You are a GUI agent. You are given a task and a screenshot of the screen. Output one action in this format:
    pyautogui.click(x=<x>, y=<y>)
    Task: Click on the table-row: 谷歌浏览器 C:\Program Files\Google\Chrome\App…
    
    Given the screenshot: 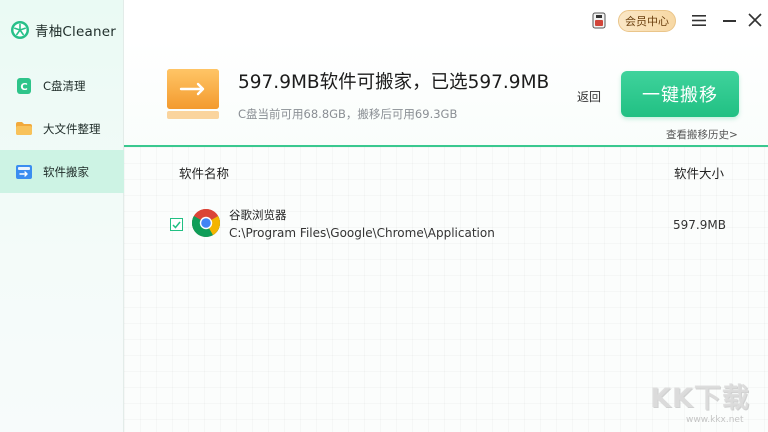 What is the action you would take?
    pyautogui.click(x=446, y=224)
    